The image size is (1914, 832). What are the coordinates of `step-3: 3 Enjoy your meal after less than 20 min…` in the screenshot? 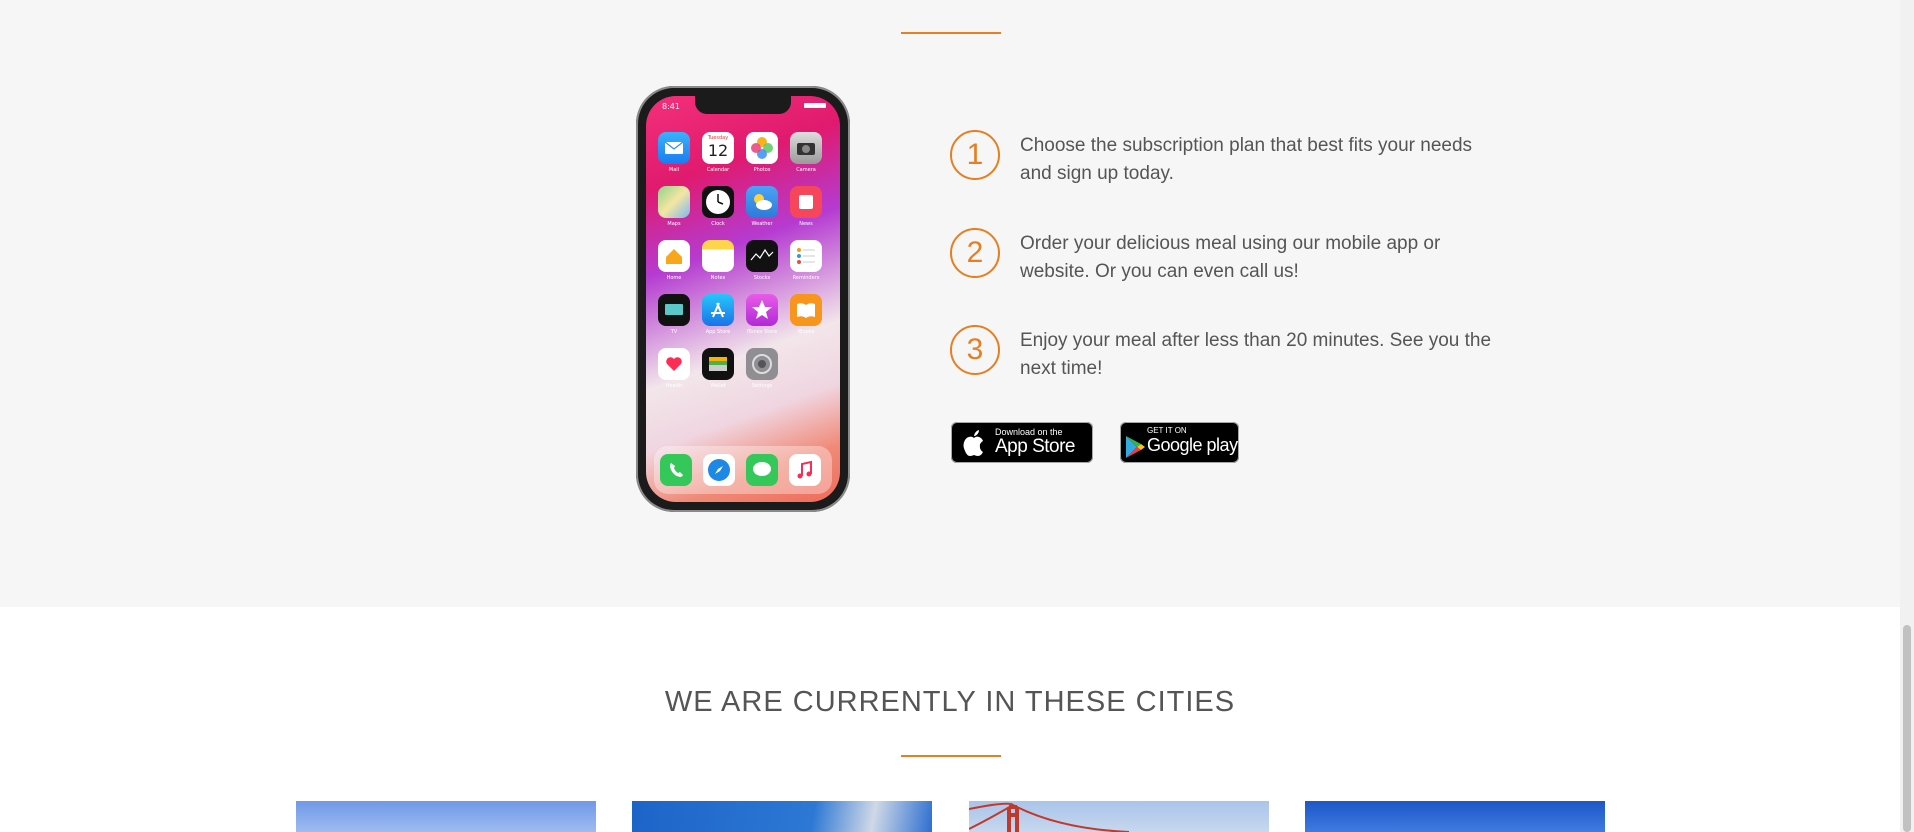 It's located at (1225, 354).